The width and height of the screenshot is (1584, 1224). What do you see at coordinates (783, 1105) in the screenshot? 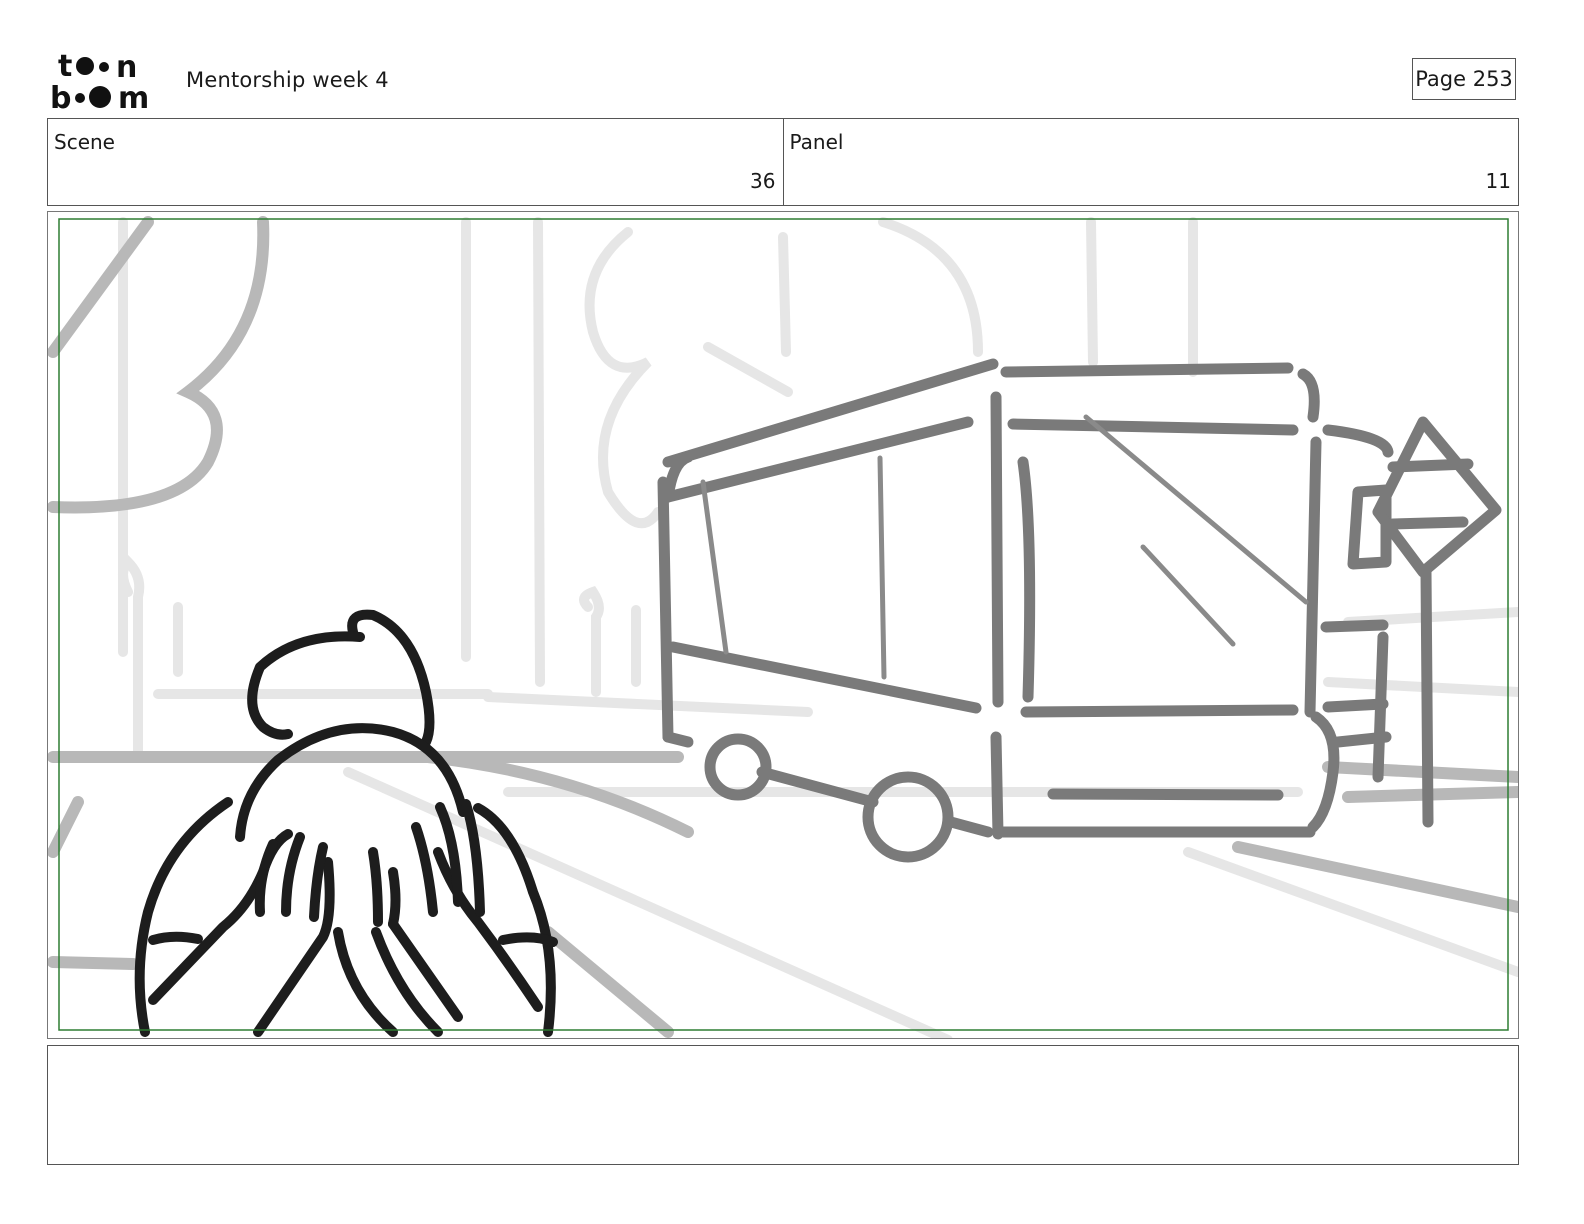
I see `panel-notes` at bounding box center [783, 1105].